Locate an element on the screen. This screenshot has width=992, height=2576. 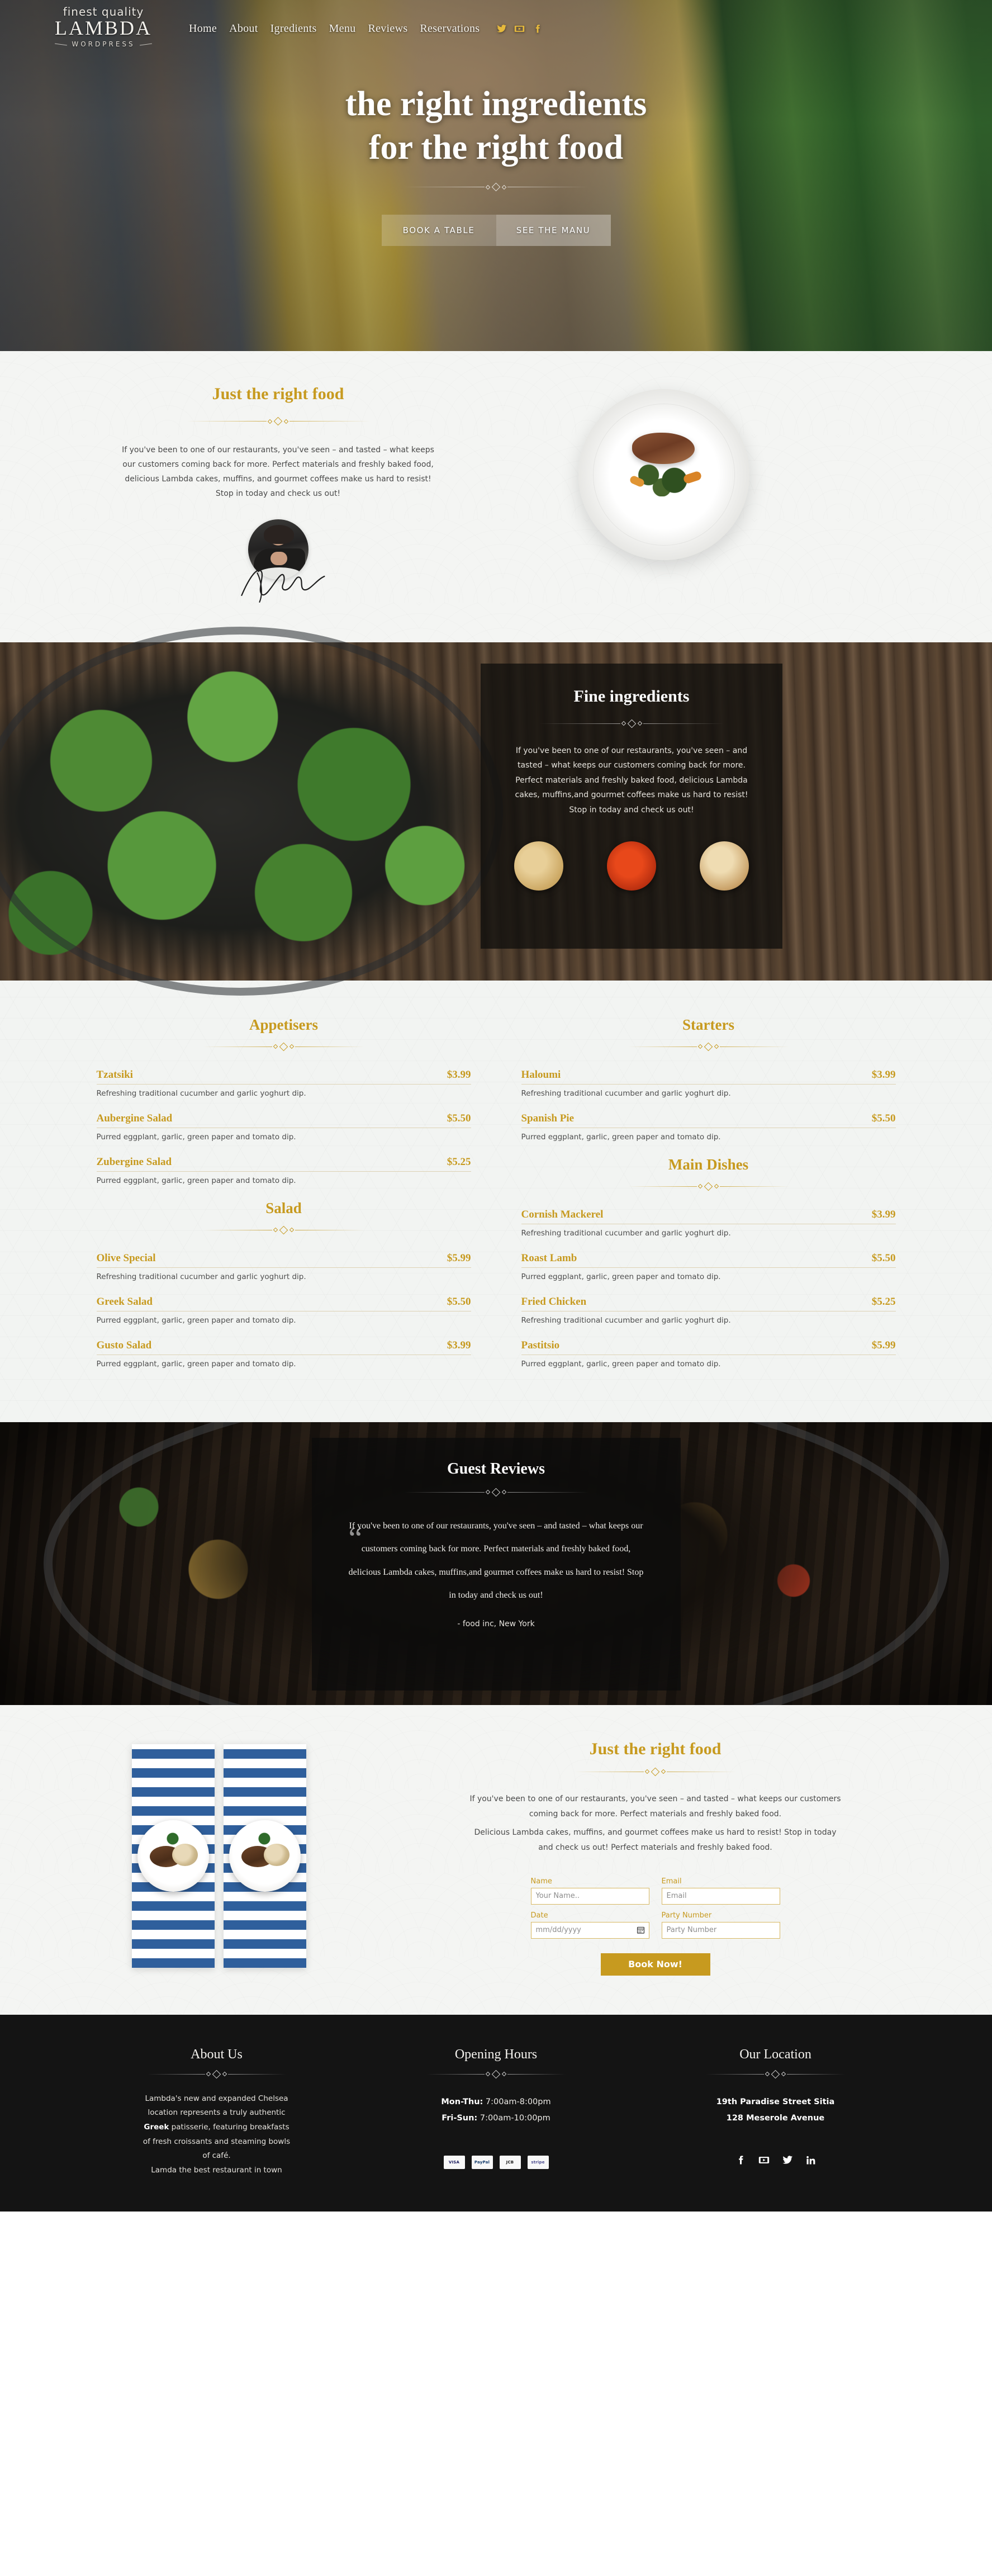
steak-shape is located at coordinates (663, 449).